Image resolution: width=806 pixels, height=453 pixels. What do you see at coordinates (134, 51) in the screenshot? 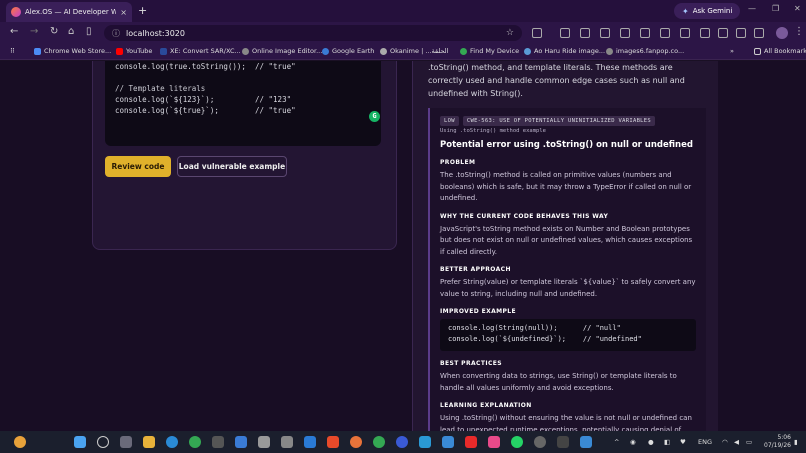
I see `bookmark-youtube: YouTube` at bounding box center [134, 51].